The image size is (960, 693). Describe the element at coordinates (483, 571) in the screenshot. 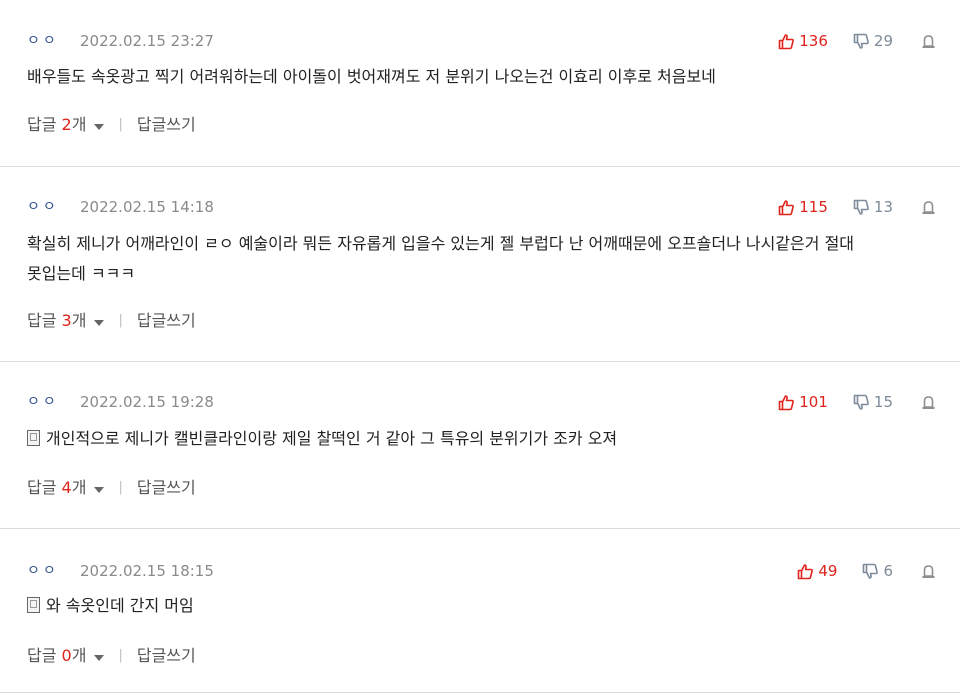

I see `comment-meta: ㅇㅇ 2022.02.15 18:15 49 6` at that location.